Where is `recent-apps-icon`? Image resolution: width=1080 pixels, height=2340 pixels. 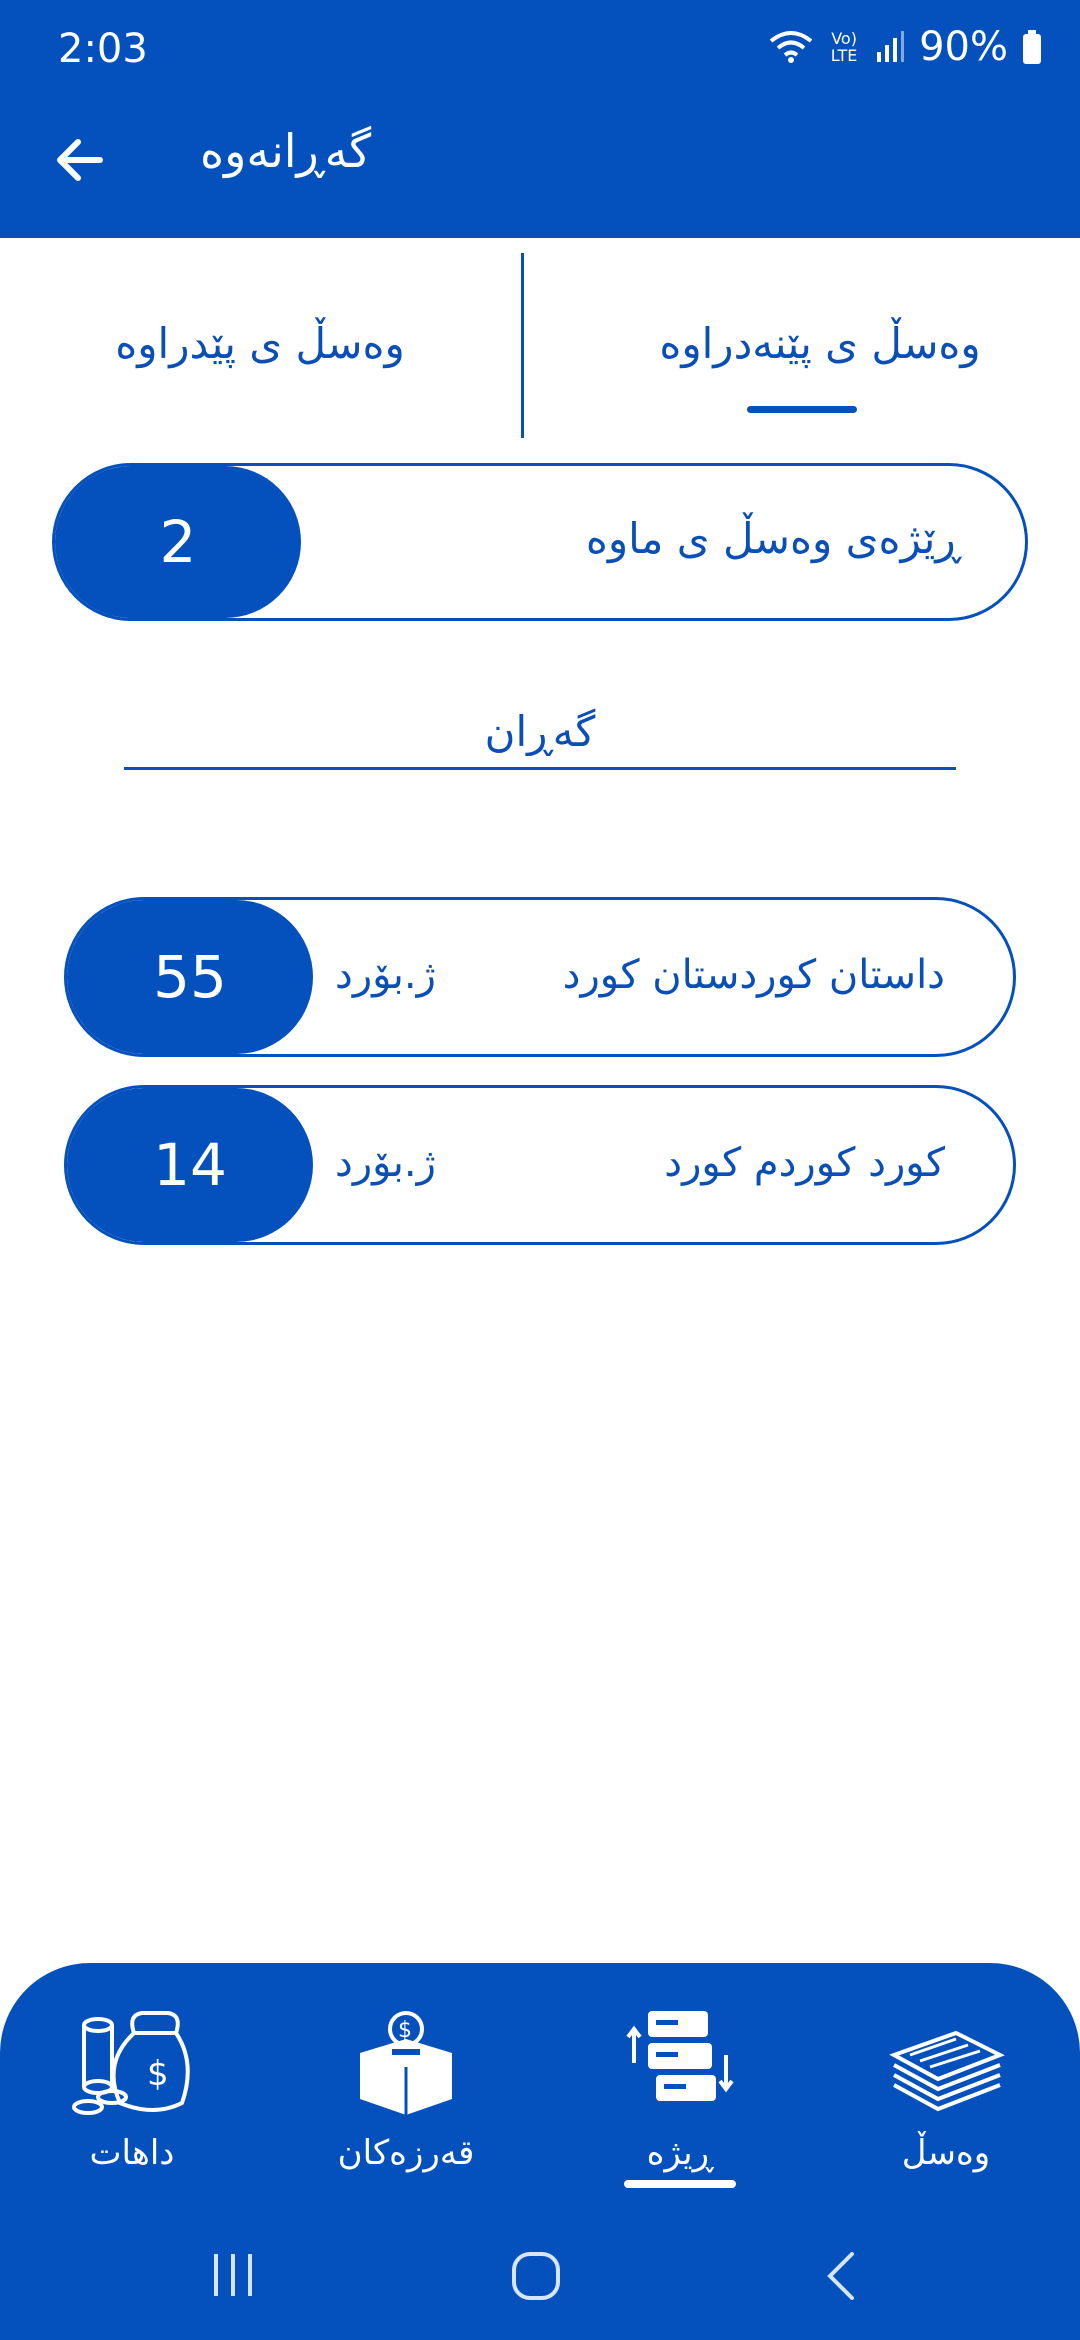 recent-apps-icon is located at coordinates (233, 2275).